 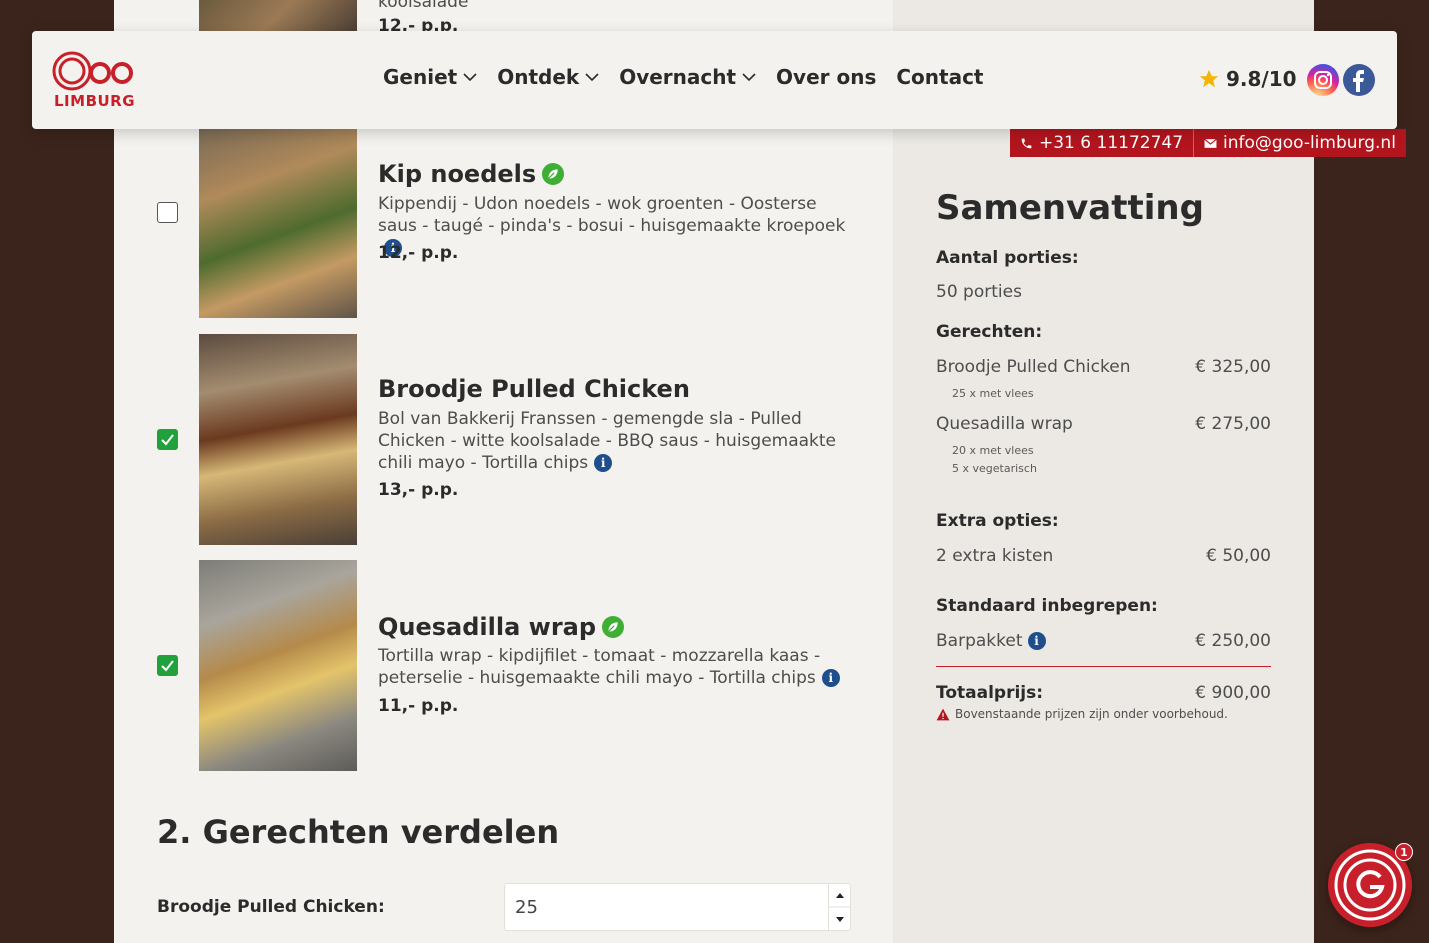 I want to click on dish-price-broodje-pulled-chicken: 13,- p.p., so click(x=418, y=490).